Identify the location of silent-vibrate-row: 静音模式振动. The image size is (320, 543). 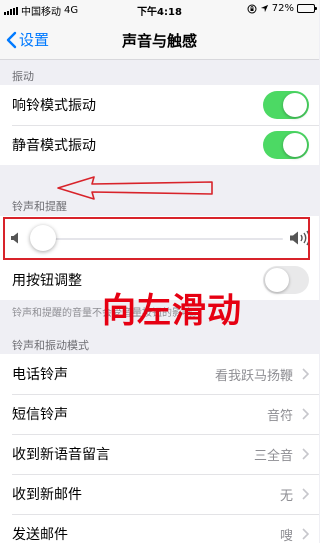
(159, 145).